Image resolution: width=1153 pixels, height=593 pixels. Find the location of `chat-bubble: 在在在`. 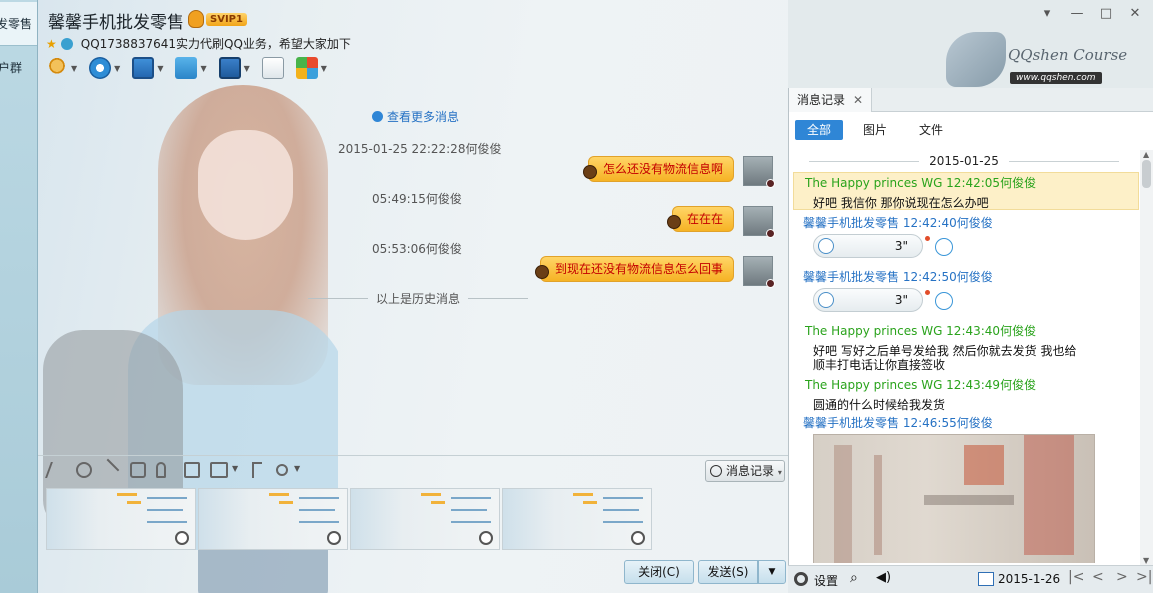

chat-bubble: 在在在 is located at coordinates (700, 219).